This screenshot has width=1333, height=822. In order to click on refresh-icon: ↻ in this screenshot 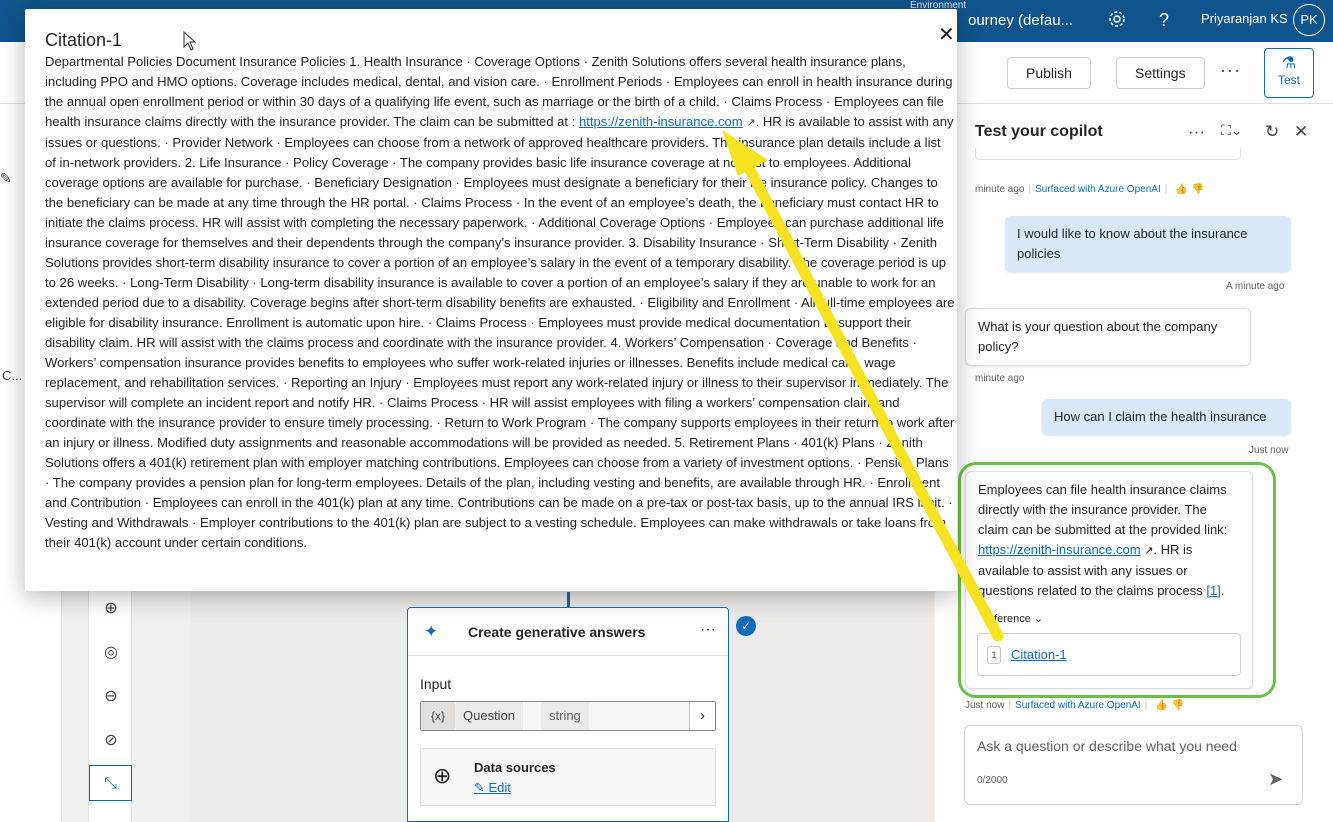, I will do `click(1272, 132)`.